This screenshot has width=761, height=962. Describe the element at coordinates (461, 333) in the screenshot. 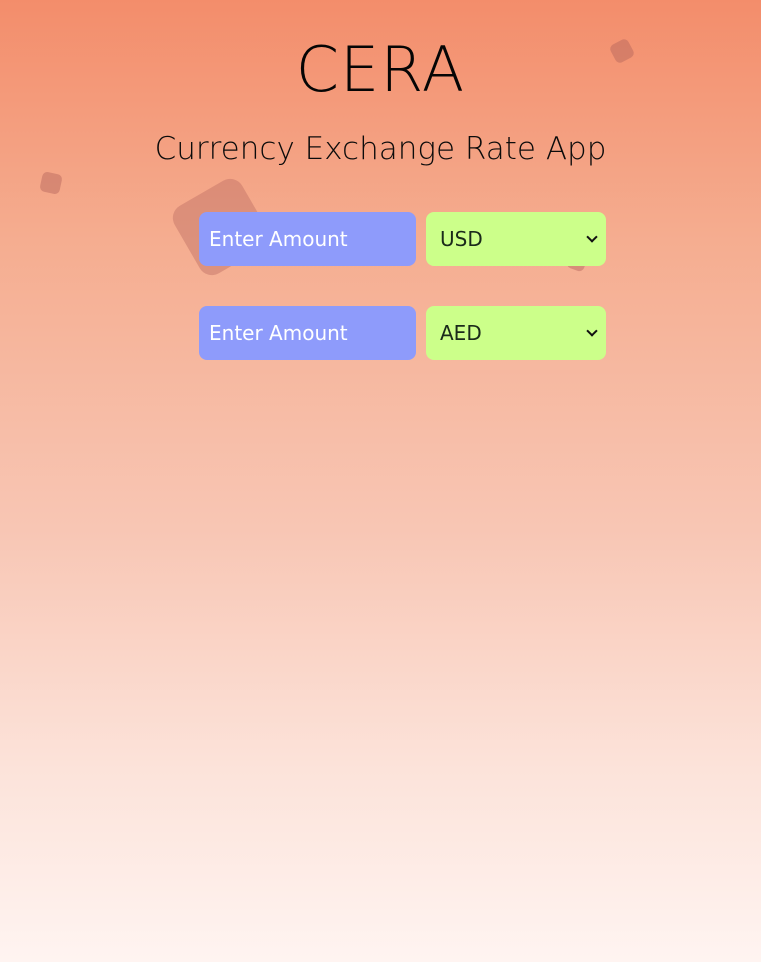

I see `to-currency-value: AED` at that location.